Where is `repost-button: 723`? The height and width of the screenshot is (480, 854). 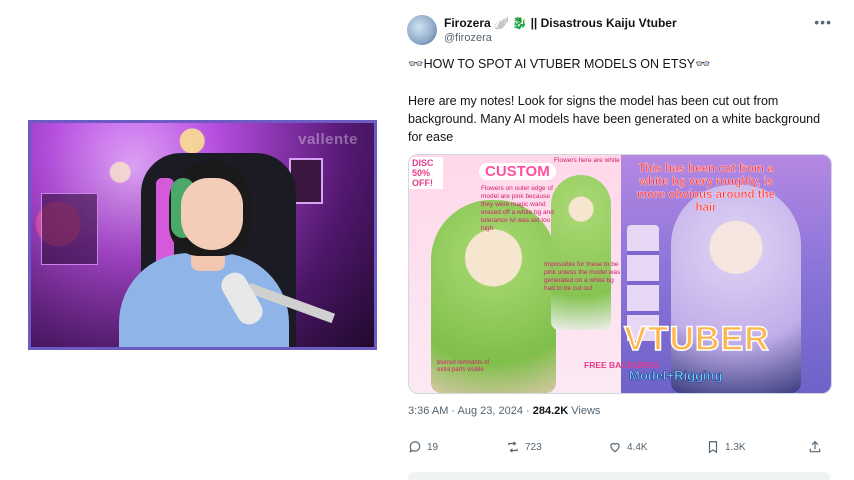 repost-button: 723 is located at coordinates (524, 447).